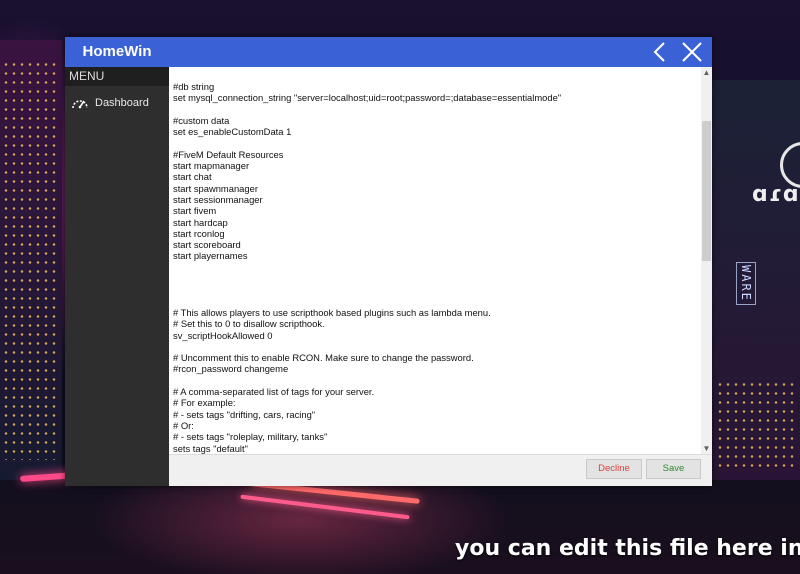  Describe the element at coordinates (627, 548) in the screenshot. I see `video-caption: you can edit this file here in` at that location.